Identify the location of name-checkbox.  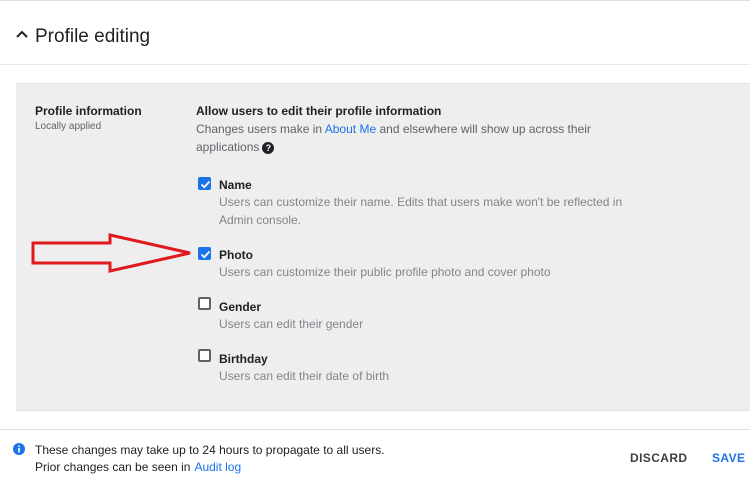
(204, 183).